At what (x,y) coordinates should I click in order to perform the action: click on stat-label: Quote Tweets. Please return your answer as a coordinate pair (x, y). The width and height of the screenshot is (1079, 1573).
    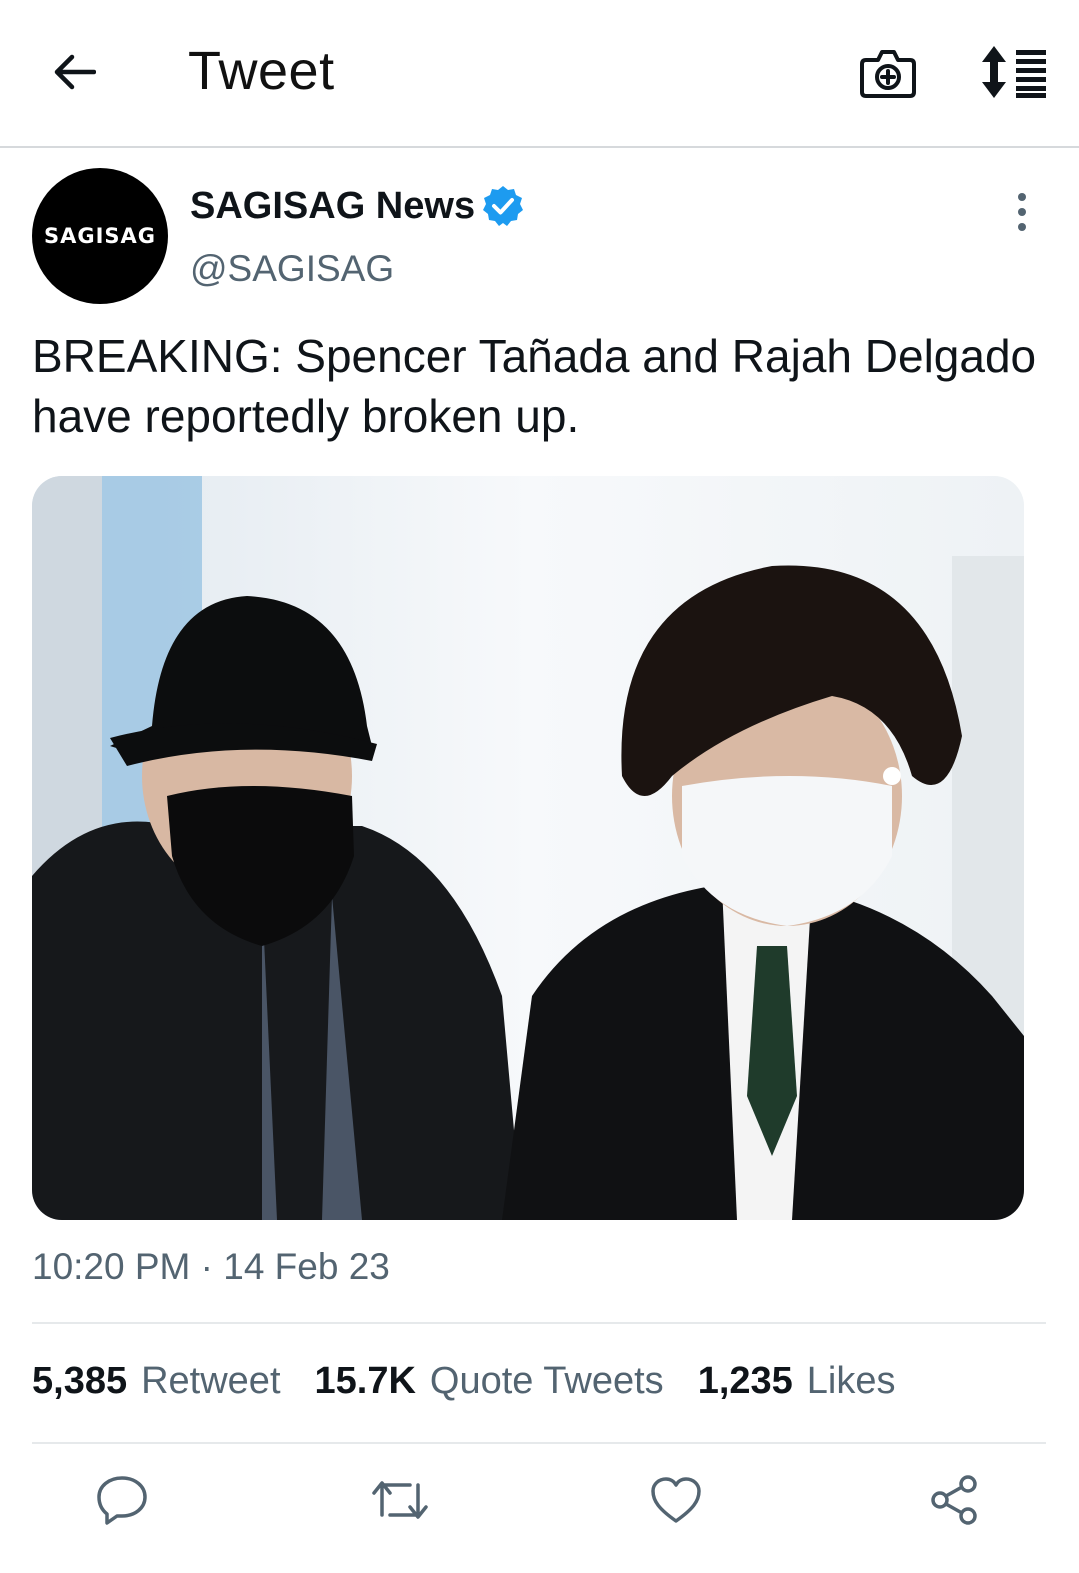
    Looking at the image, I should click on (546, 1381).